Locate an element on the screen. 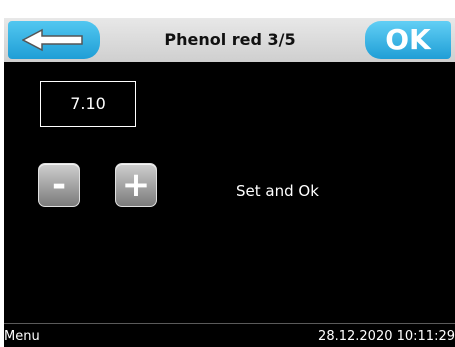 The image size is (455, 347). instruction-text: Set and Ok is located at coordinates (277, 191).